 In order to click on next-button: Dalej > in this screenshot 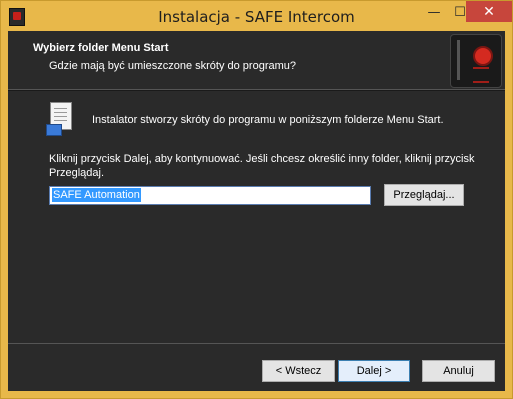, I will do `click(374, 371)`.